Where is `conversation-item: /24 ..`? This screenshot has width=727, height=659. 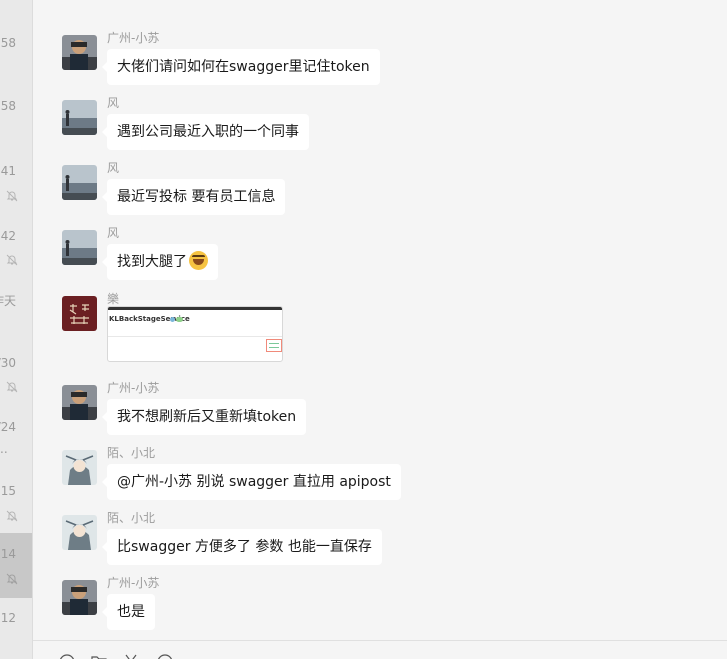 conversation-item: /24 .. is located at coordinates (16, 432).